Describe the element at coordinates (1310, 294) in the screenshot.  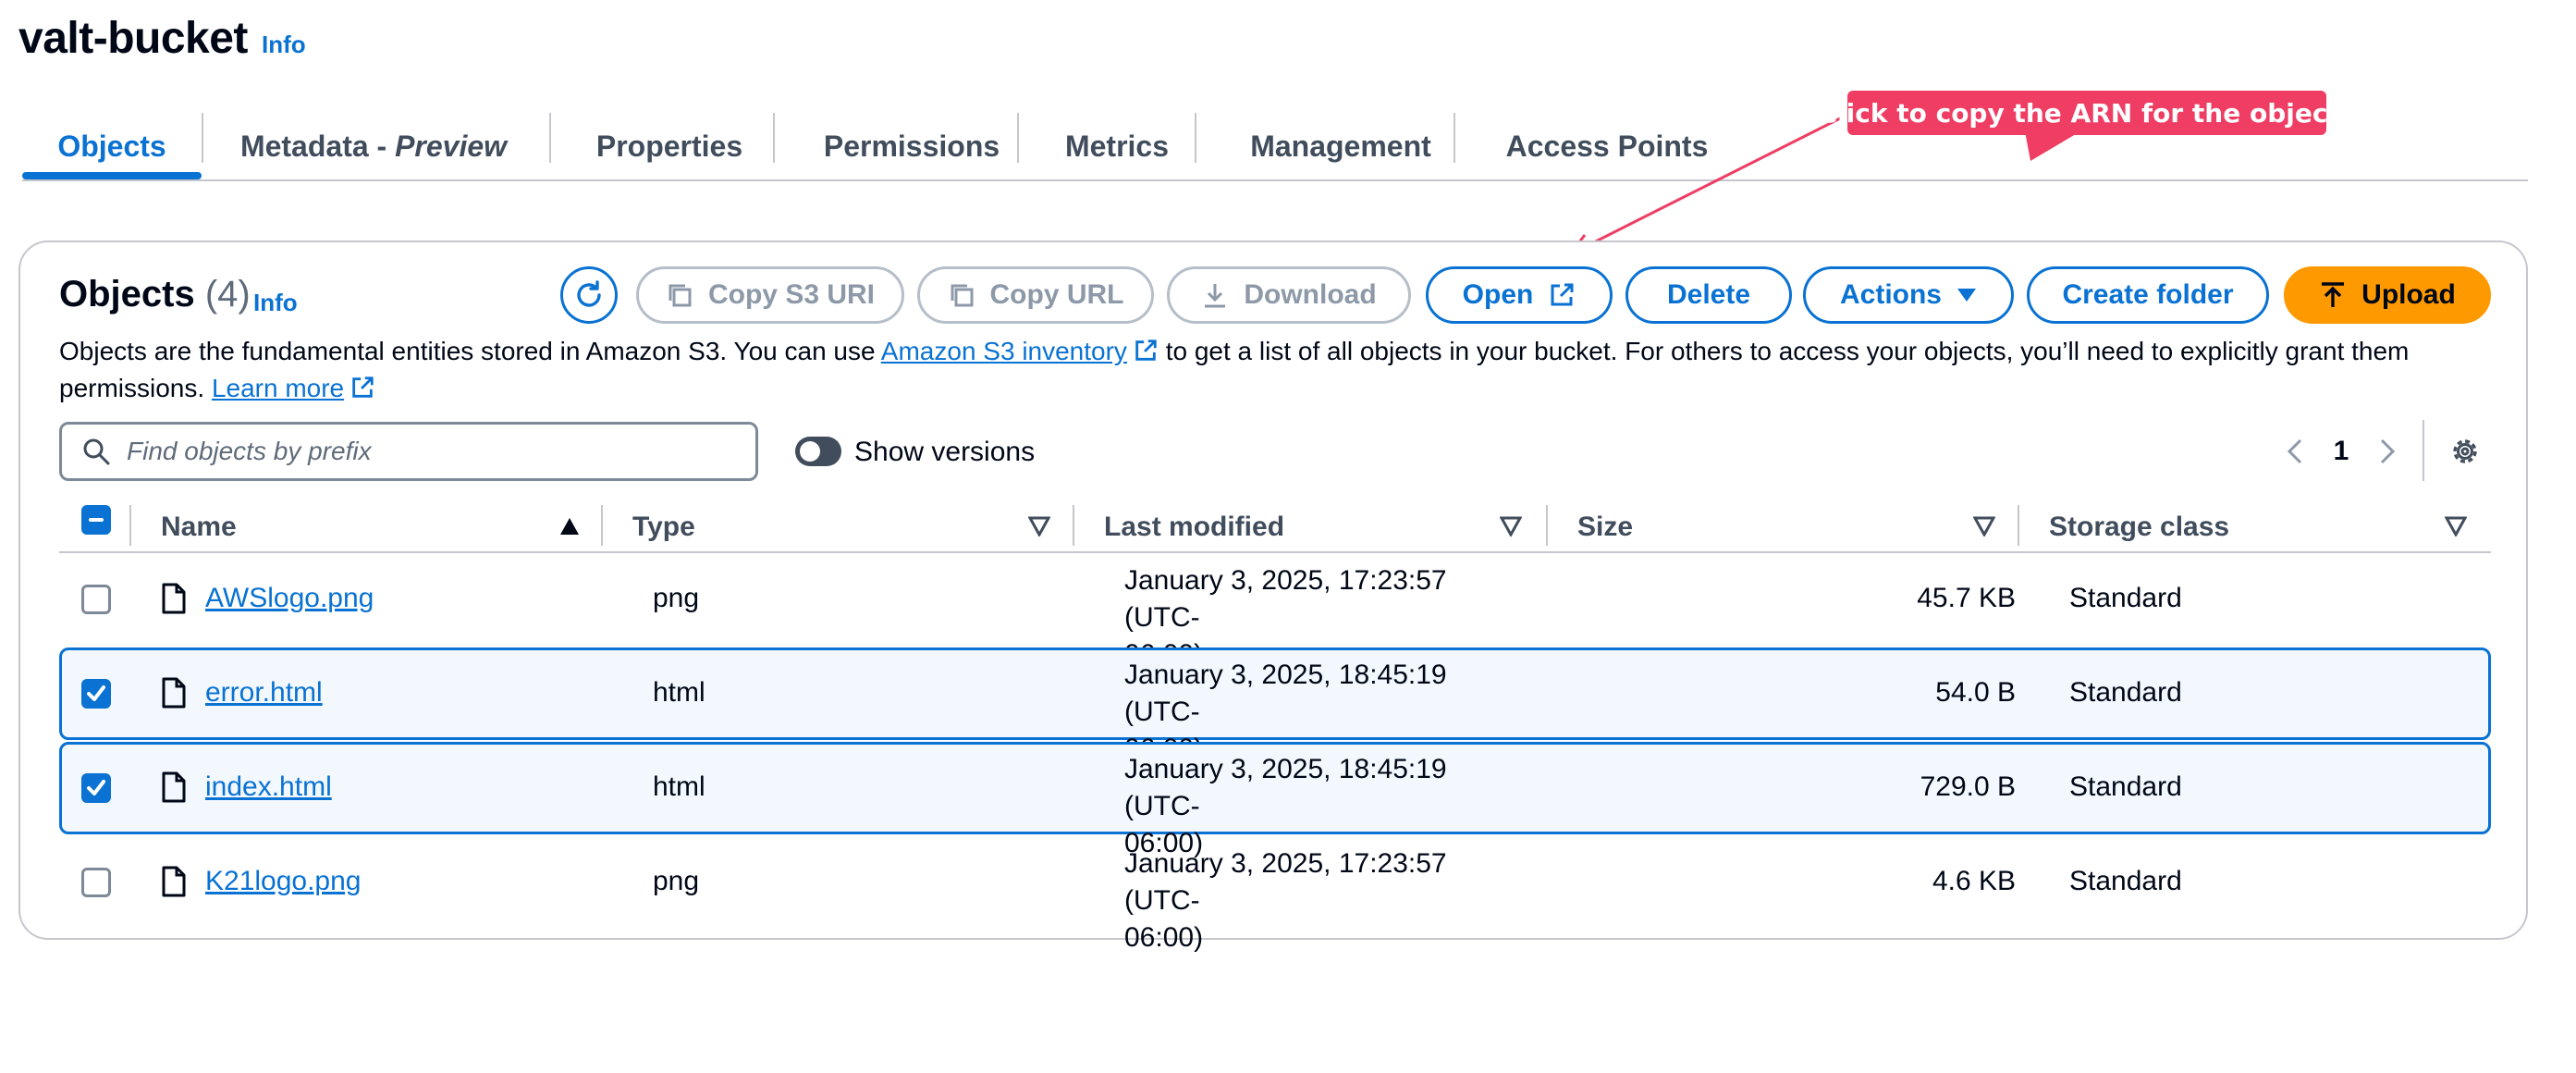
I see `download-label: Download` at that location.